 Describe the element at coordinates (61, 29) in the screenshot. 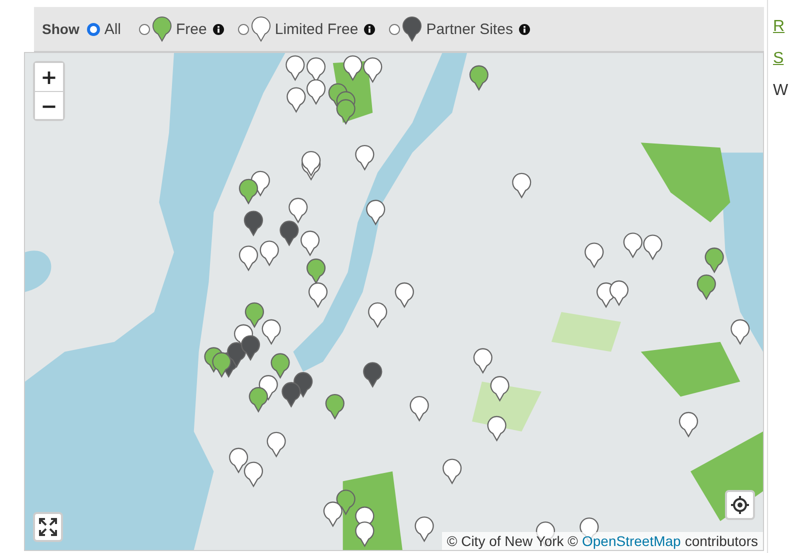

I see `filter-label: Show` at that location.